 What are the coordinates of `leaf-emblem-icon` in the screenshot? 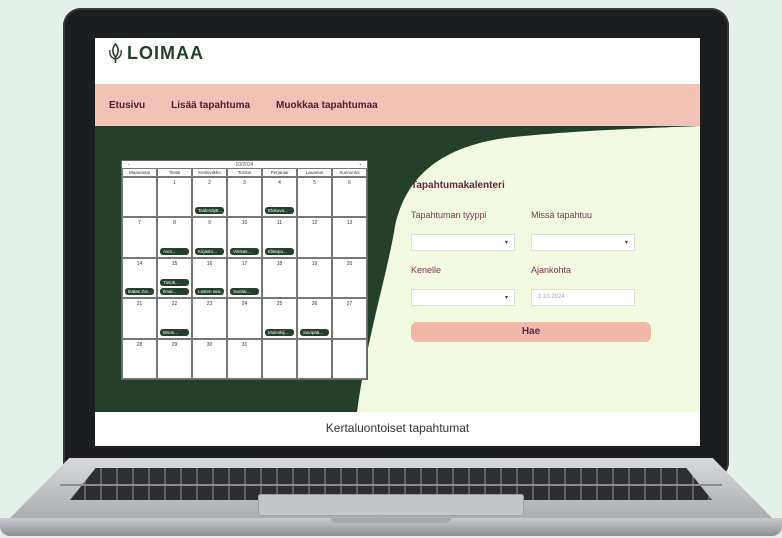 It's located at (115, 52).